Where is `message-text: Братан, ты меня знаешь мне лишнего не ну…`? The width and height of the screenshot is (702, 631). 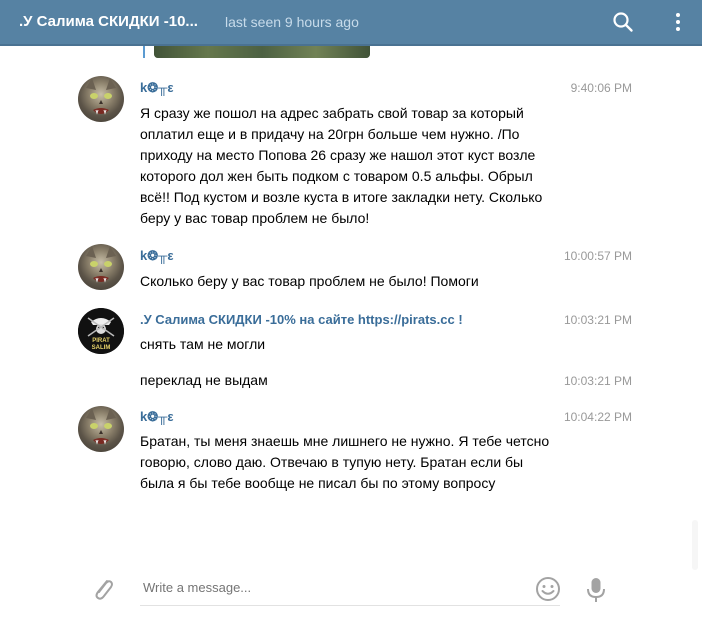 message-text: Братан, ты меня знаешь мне лишнего не ну… is located at coordinates (345, 462).